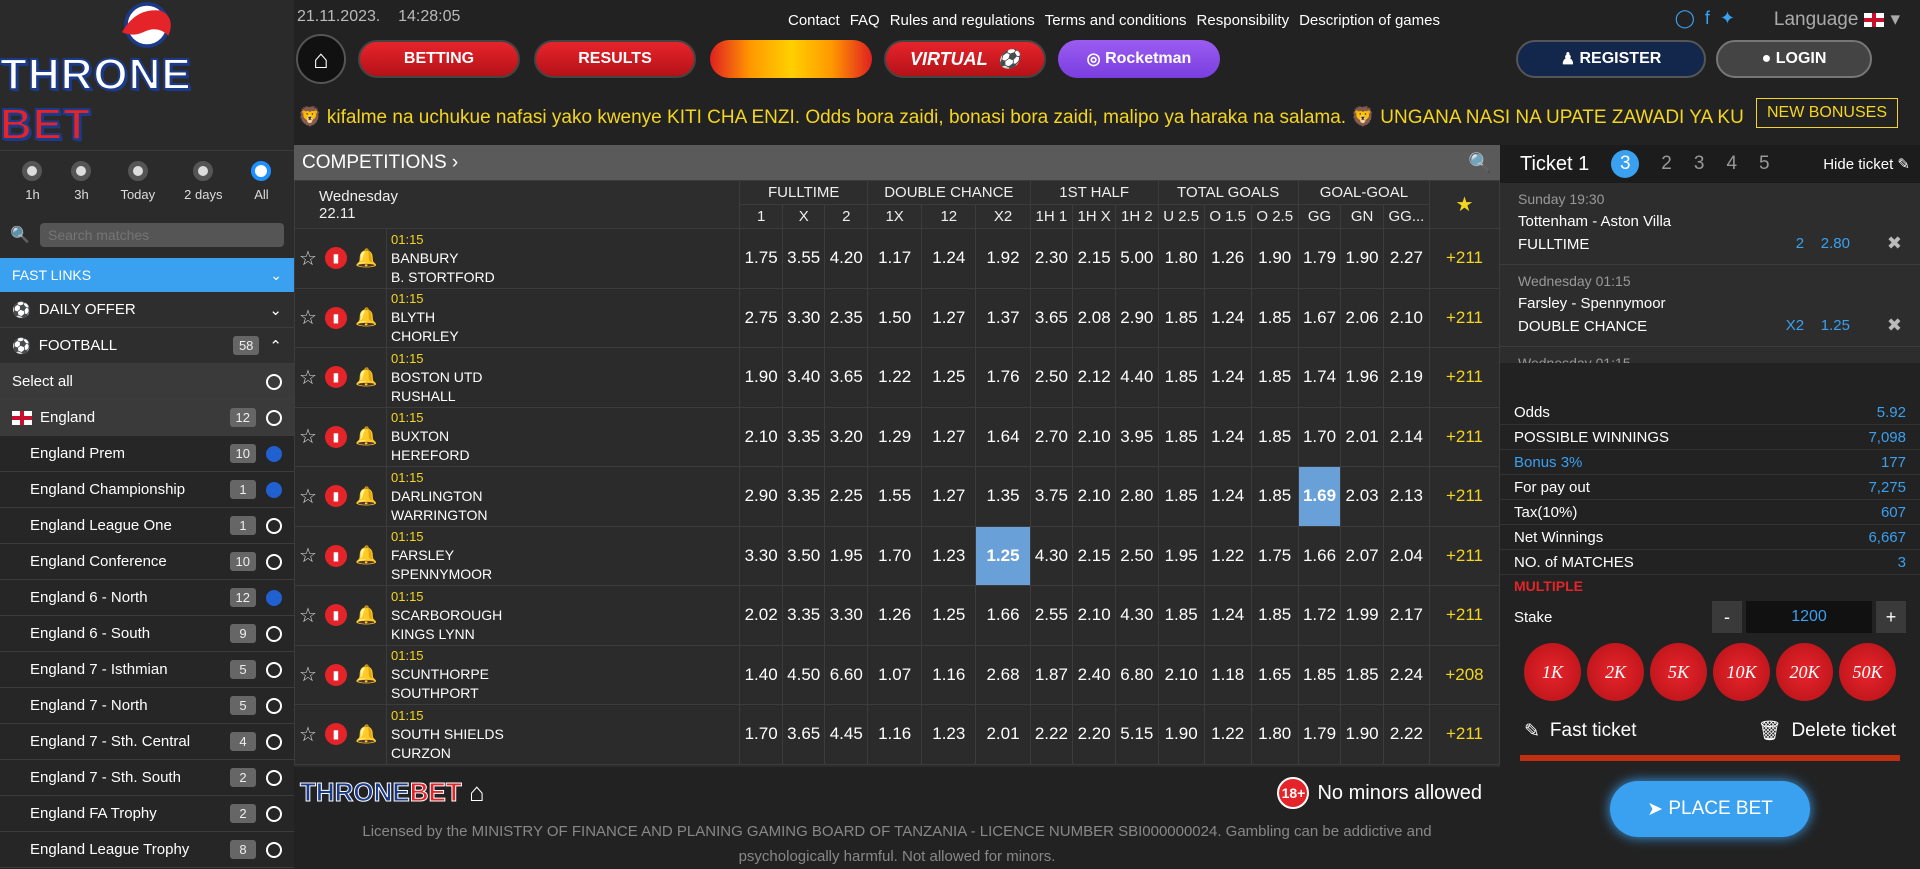  What do you see at coordinates (1094, 555) in the screenshot?
I see `odd-cell: 2.15` at bounding box center [1094, 555].